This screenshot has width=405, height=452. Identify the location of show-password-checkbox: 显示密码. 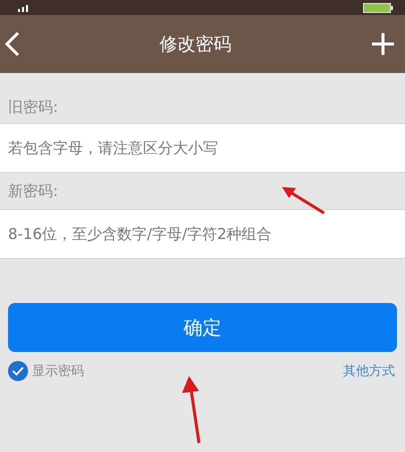
(46, 371).